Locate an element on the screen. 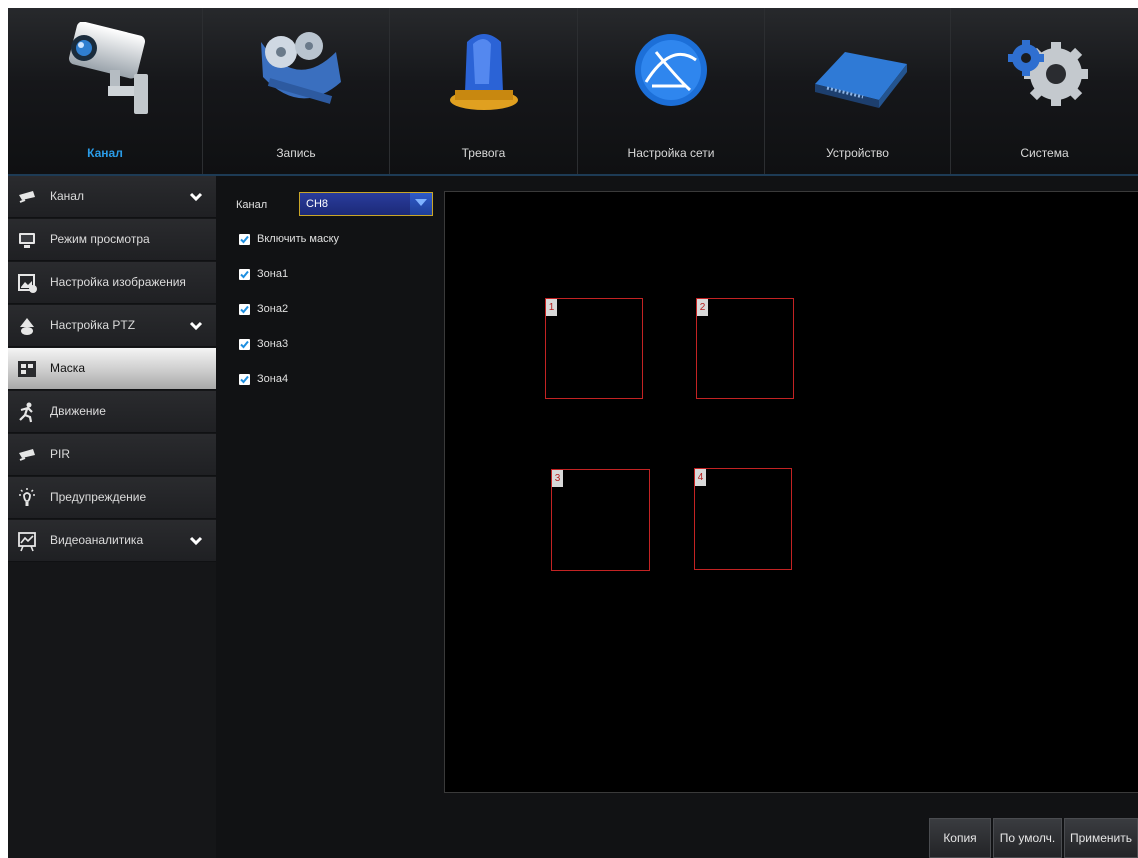  mask-zone-4: 4 is located at coordinates (743, 519).